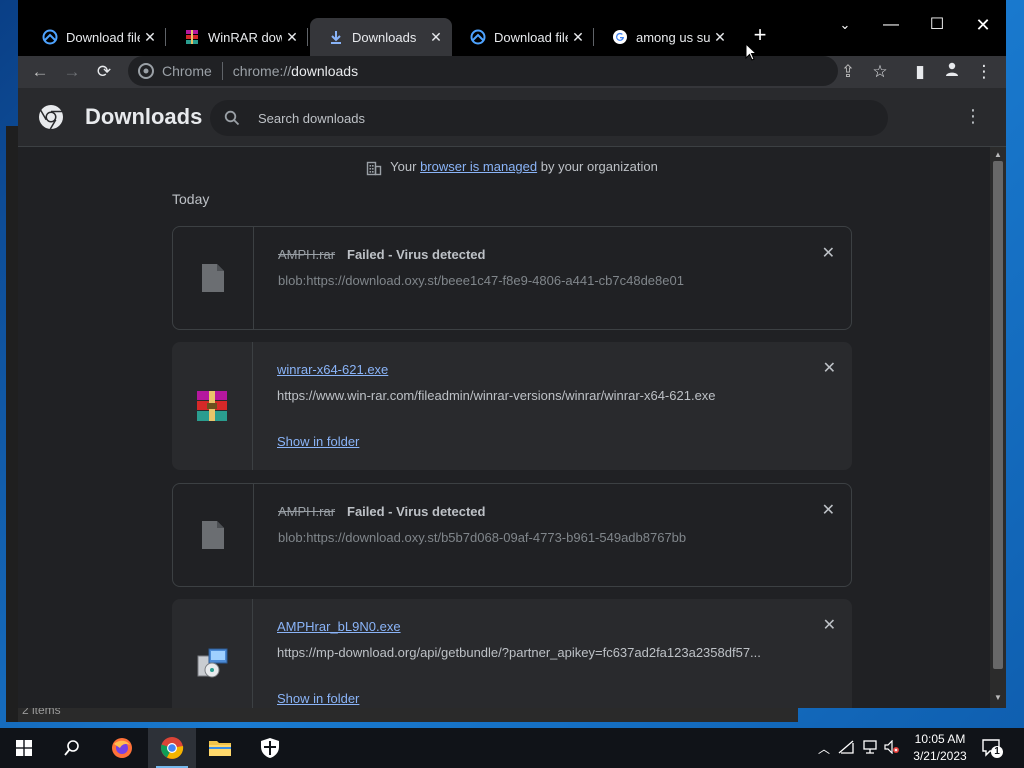 The width and height of the screenshot is (1024, 768). I want to click on firefox-icon, so click(122, 748).